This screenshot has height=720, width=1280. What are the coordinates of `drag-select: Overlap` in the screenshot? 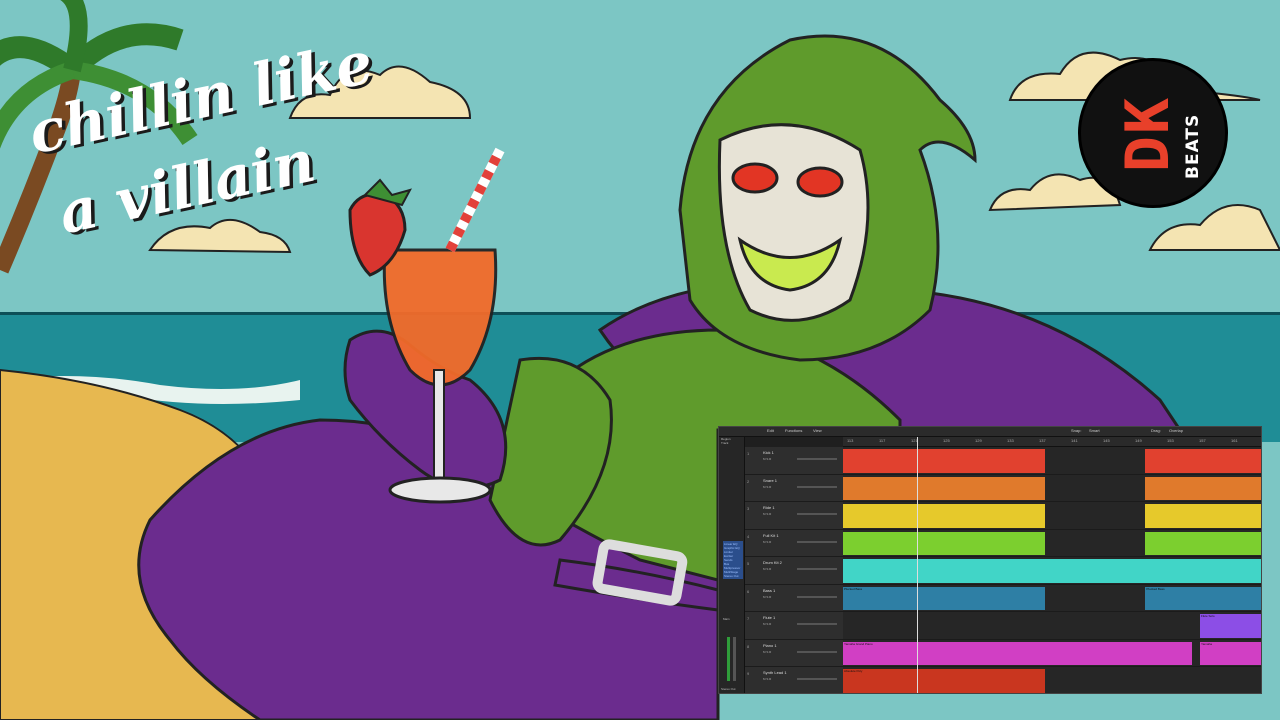 It's located at (1176, 430).